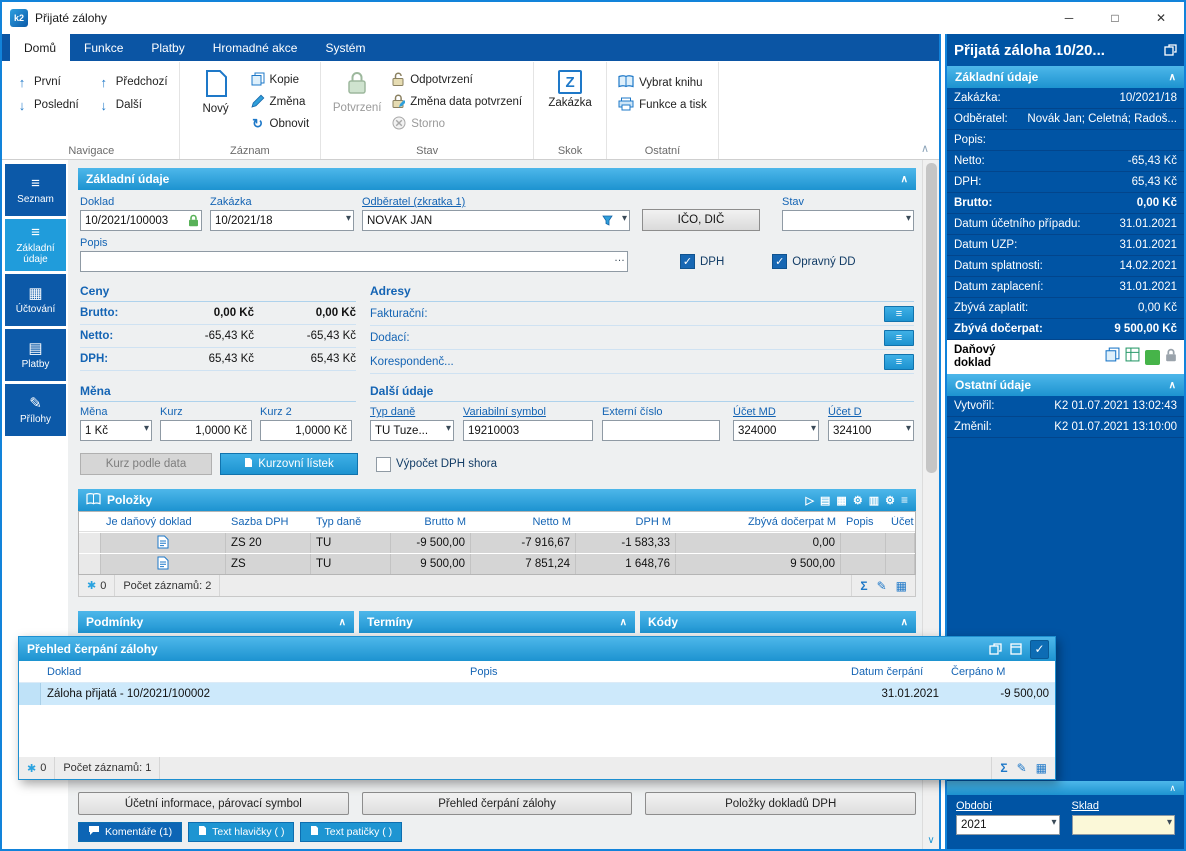 This screenshot has width=1186, height=851. I want to click on play-icon: ▷, so click(810, 500).